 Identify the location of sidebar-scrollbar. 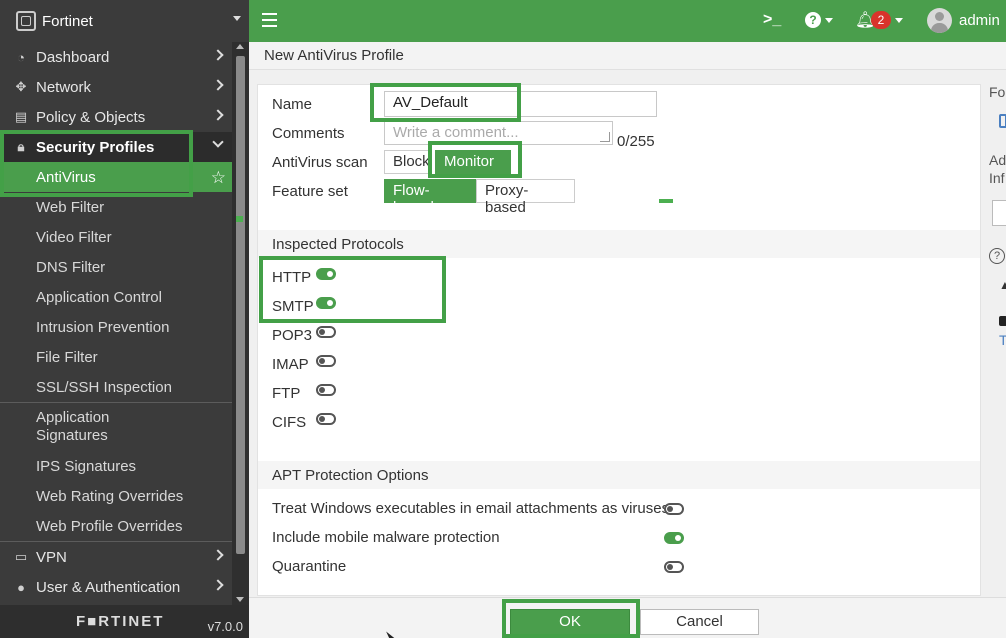
(240, 323).